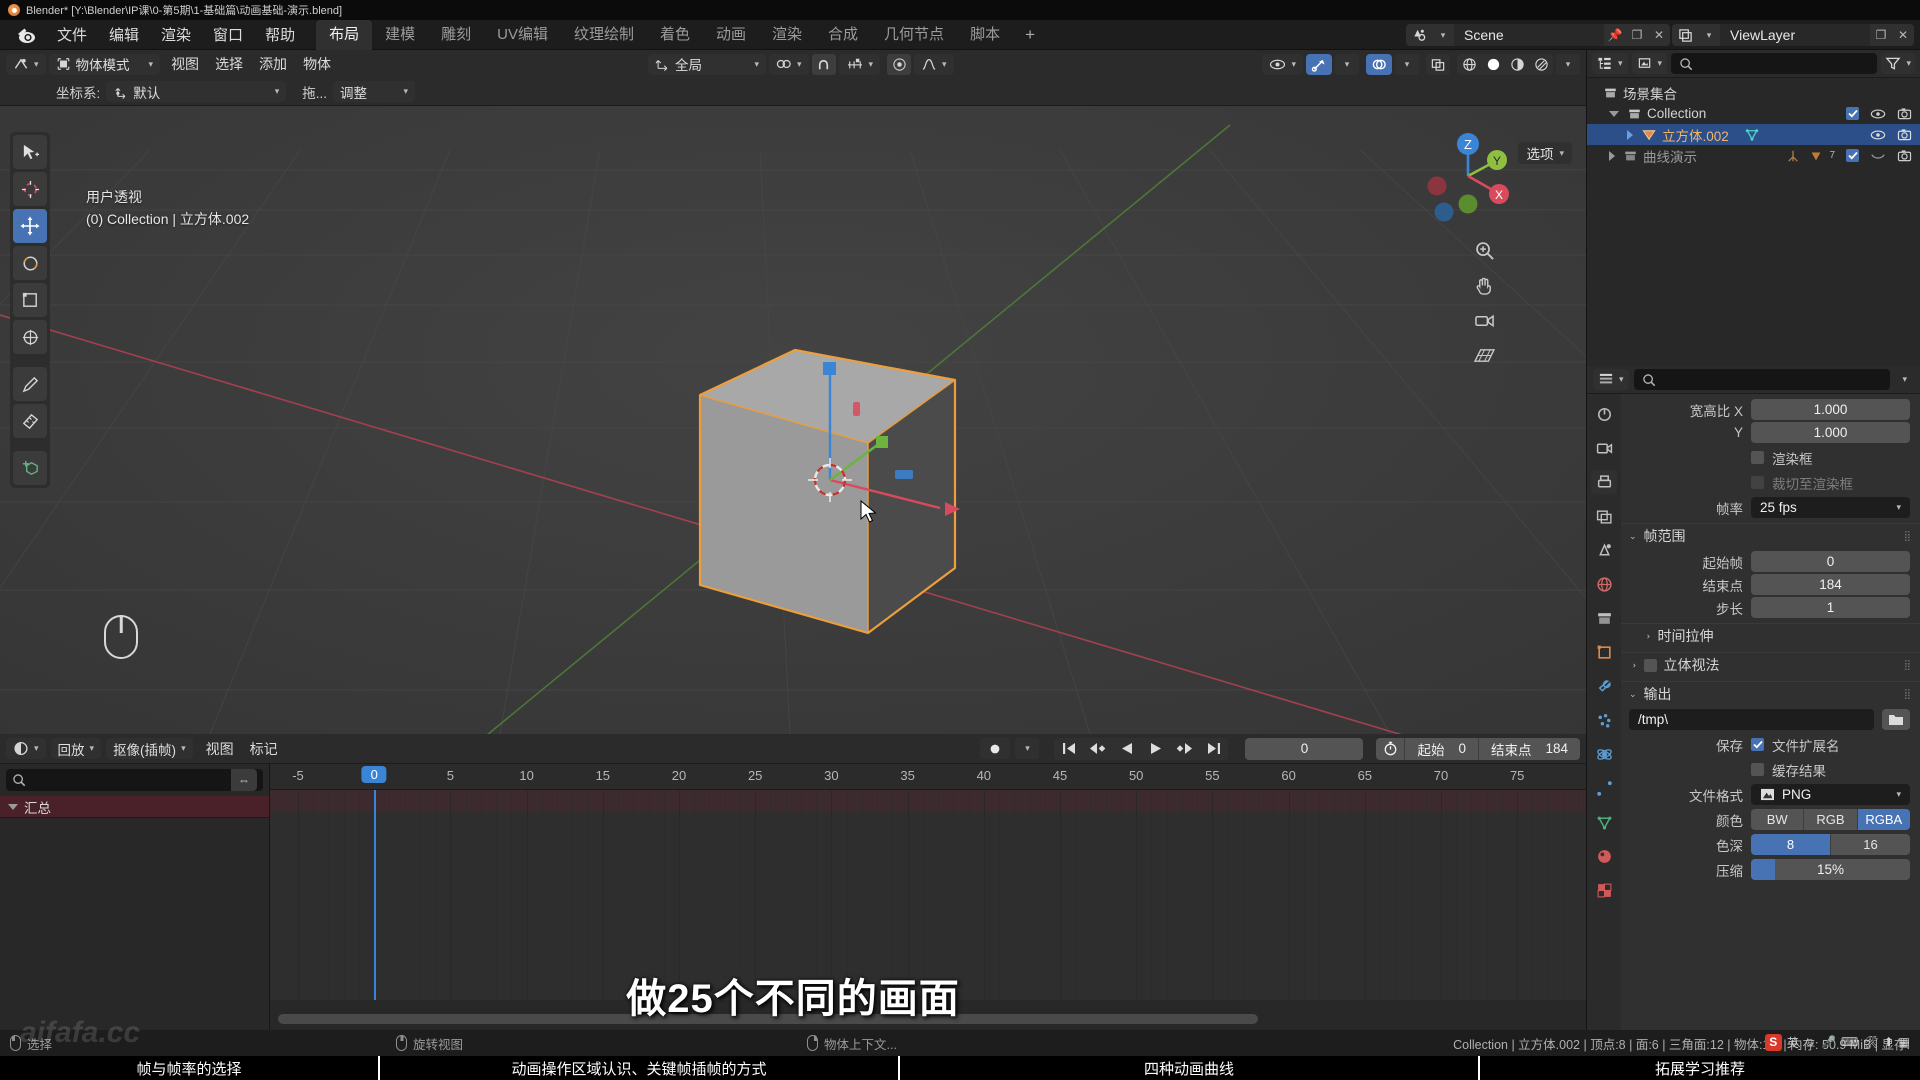 Image resolution: width=1920 pixels, height=1080 pixels. I want to click on snap-increment-dropdown: ▾, so click(859, 64).